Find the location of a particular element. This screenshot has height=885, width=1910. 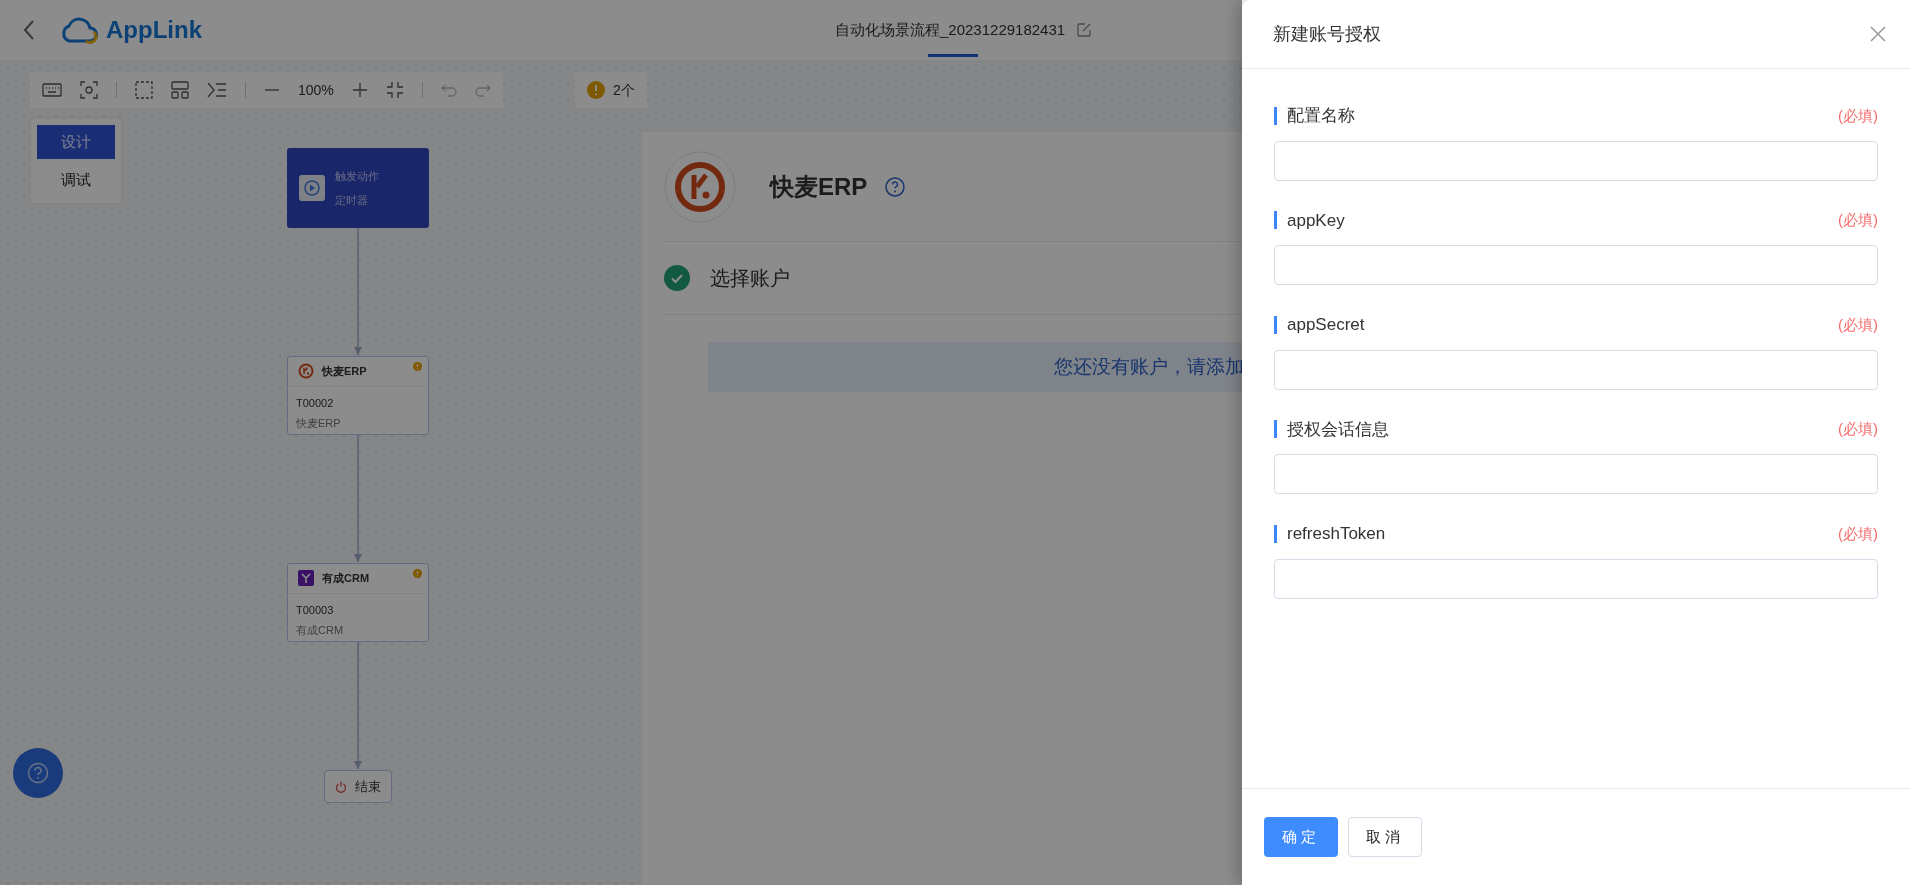

undo-icon is located at coordinates (448, 90).